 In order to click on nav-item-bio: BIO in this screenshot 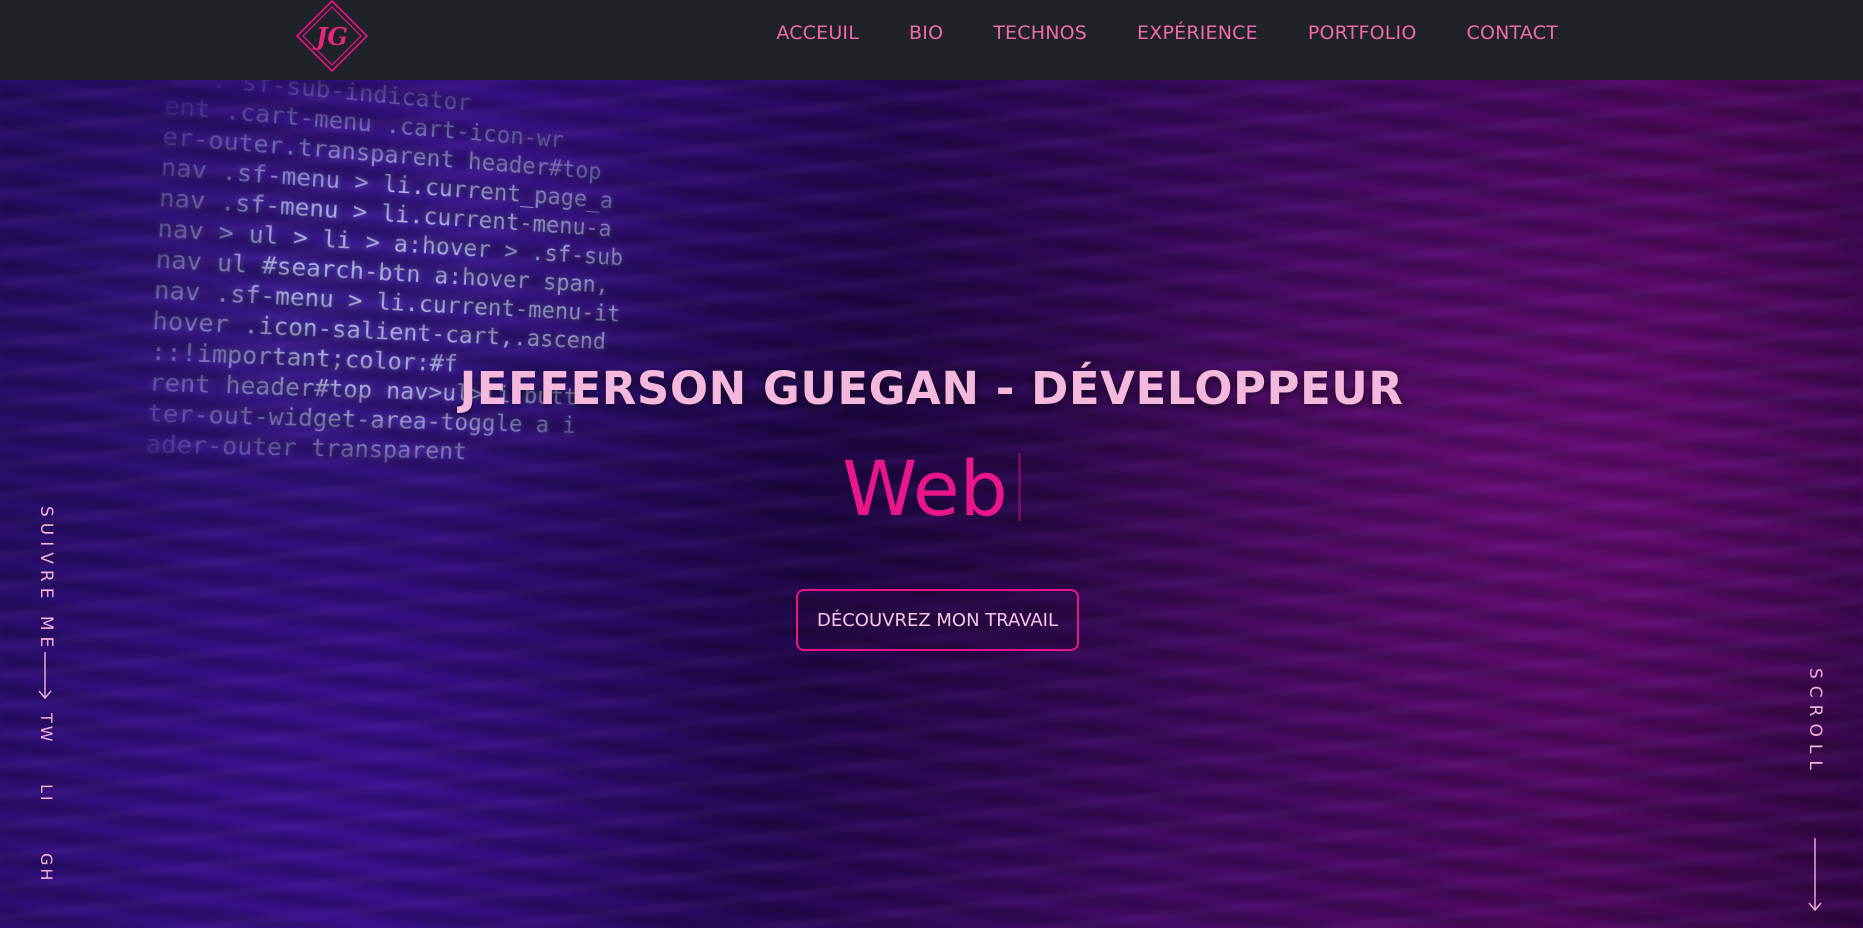, I will do `click(926, 33)`.